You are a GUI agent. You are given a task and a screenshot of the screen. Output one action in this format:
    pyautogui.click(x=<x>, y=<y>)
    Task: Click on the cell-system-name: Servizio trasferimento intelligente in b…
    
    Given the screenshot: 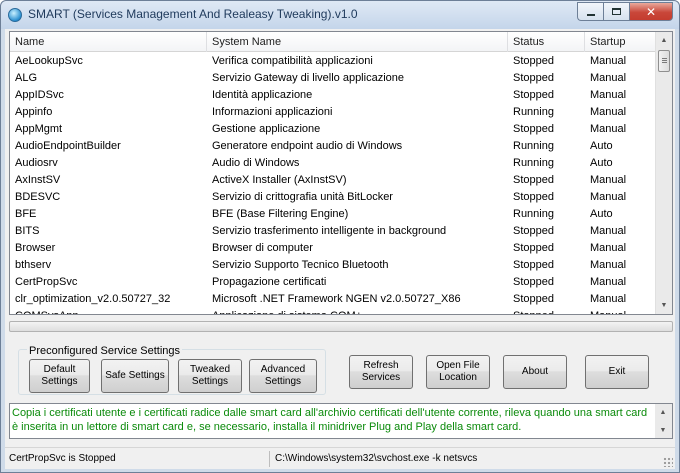 What is the action you would take?
    pyautogui.click(x=329, y=231)
    